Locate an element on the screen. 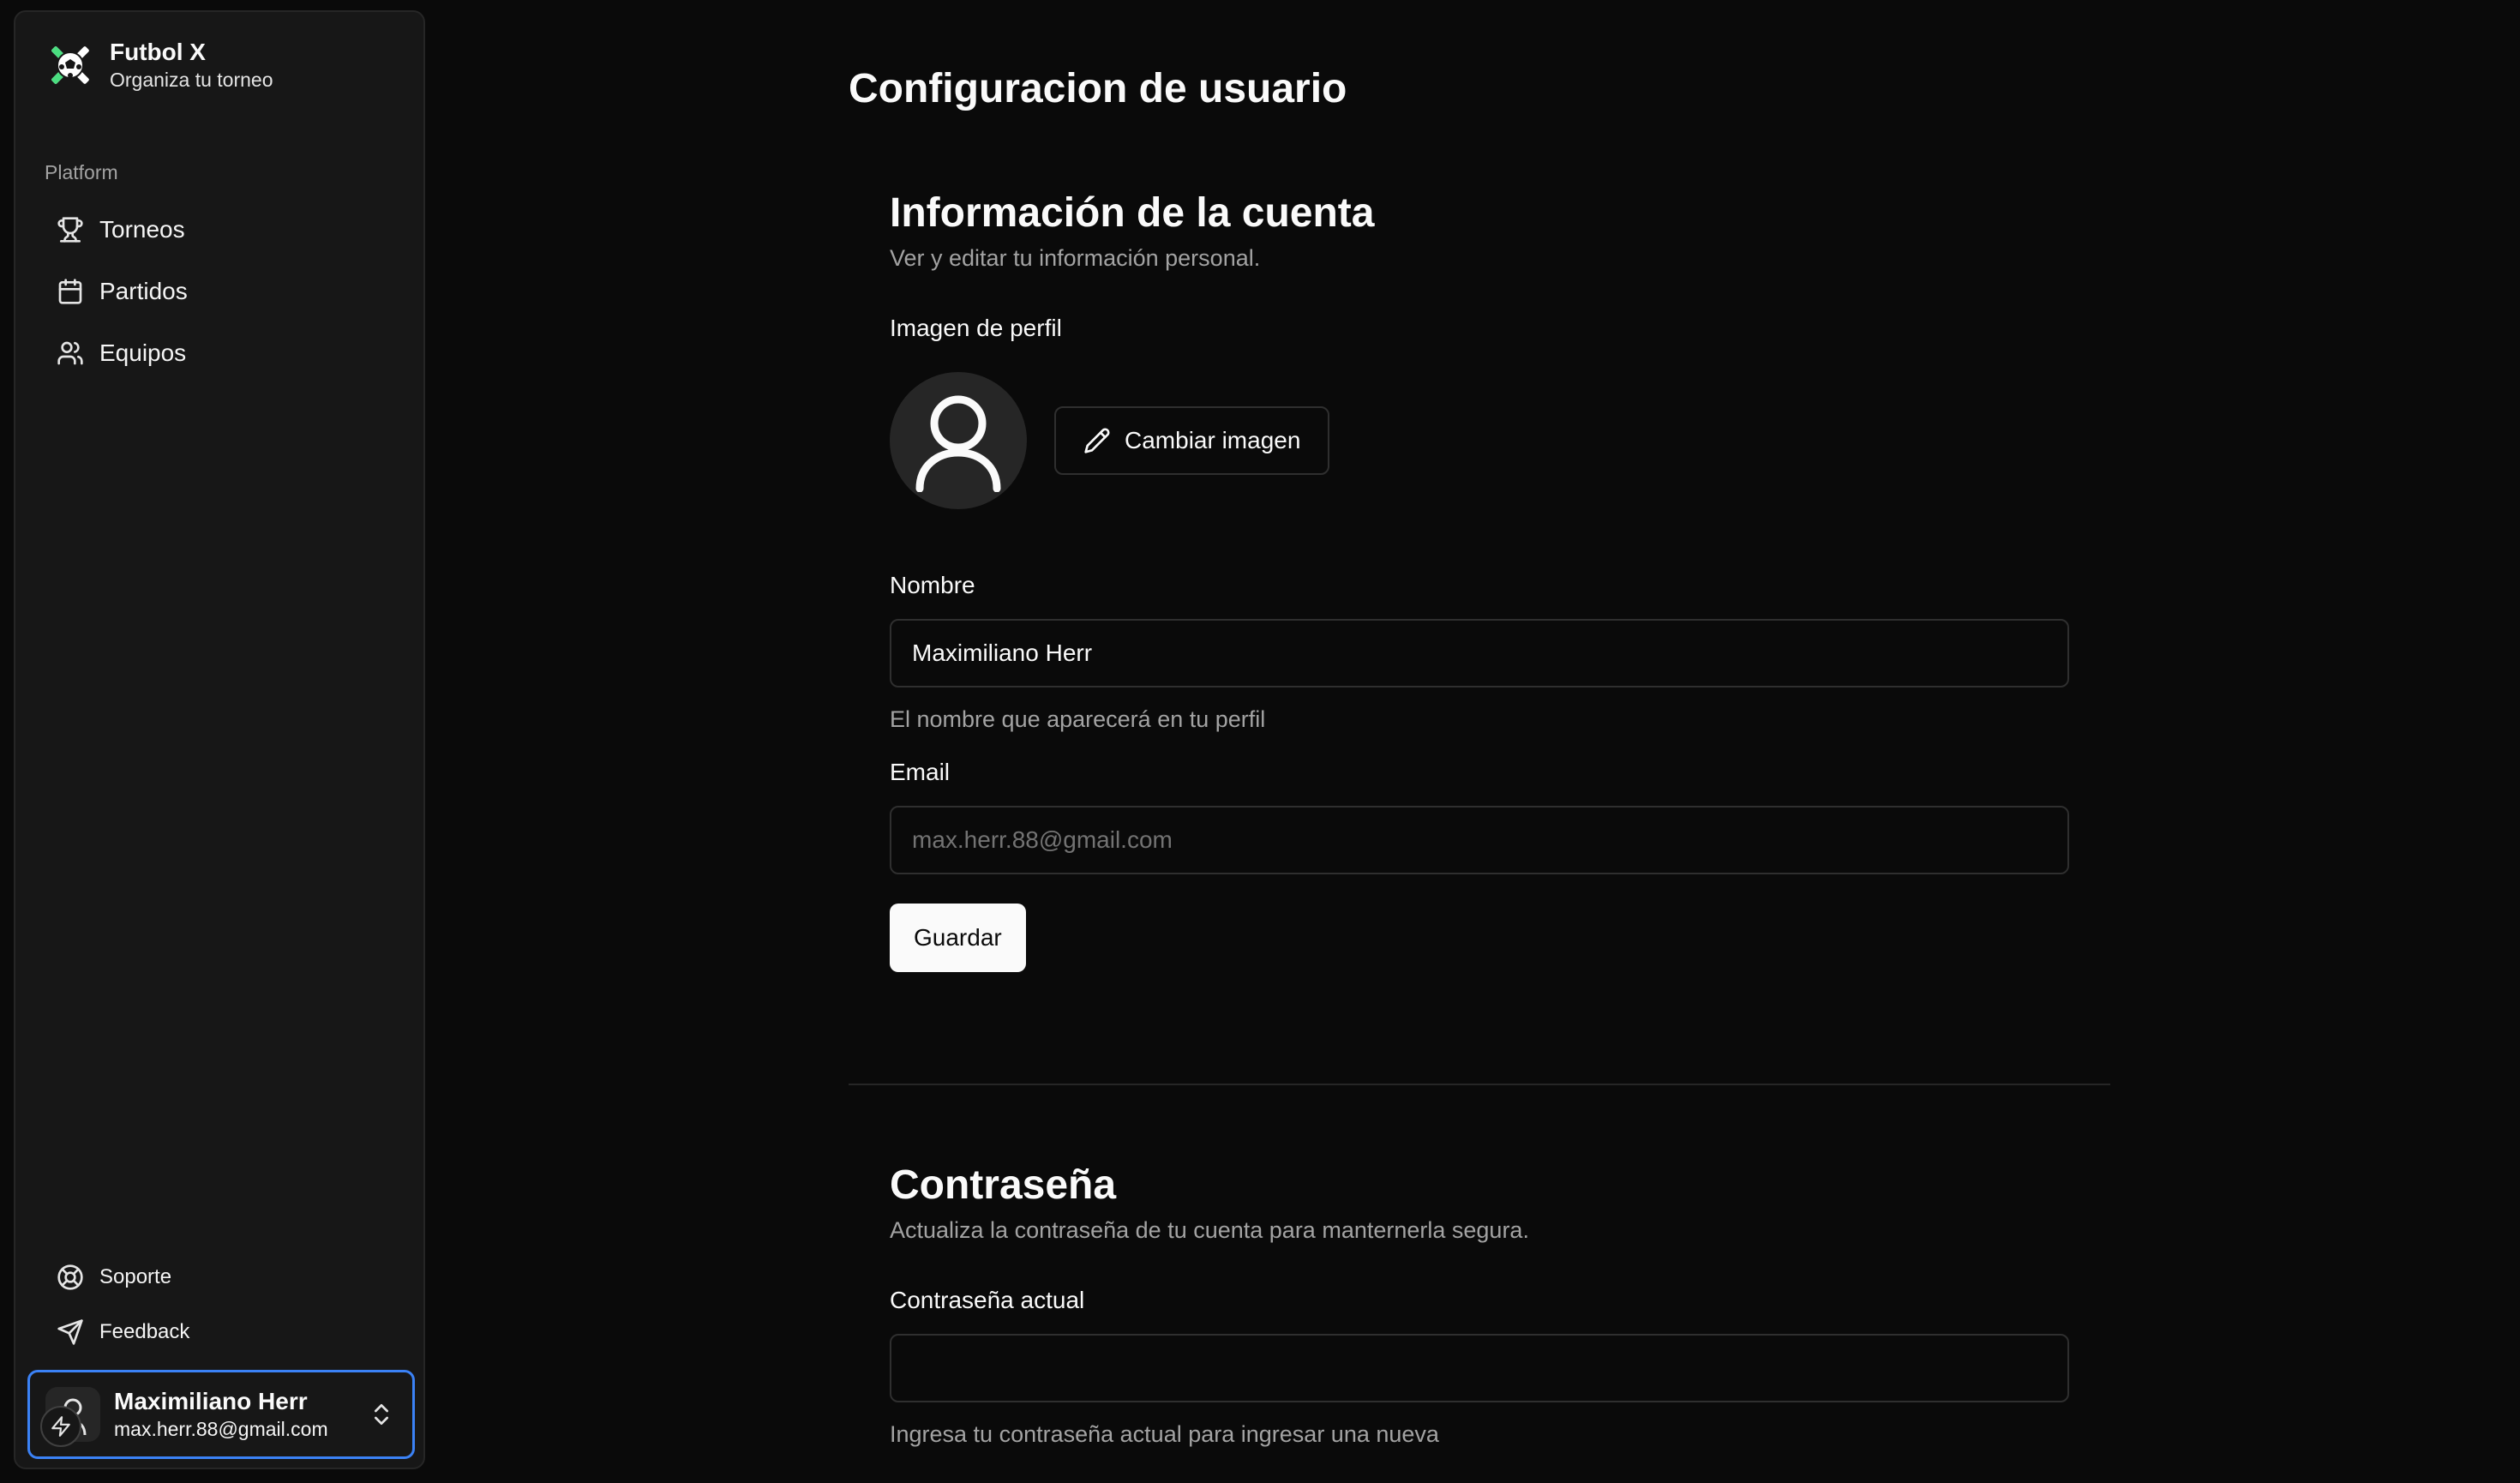  sidebar-item-feedback: Feedback is located at coordinates (221, 1332).